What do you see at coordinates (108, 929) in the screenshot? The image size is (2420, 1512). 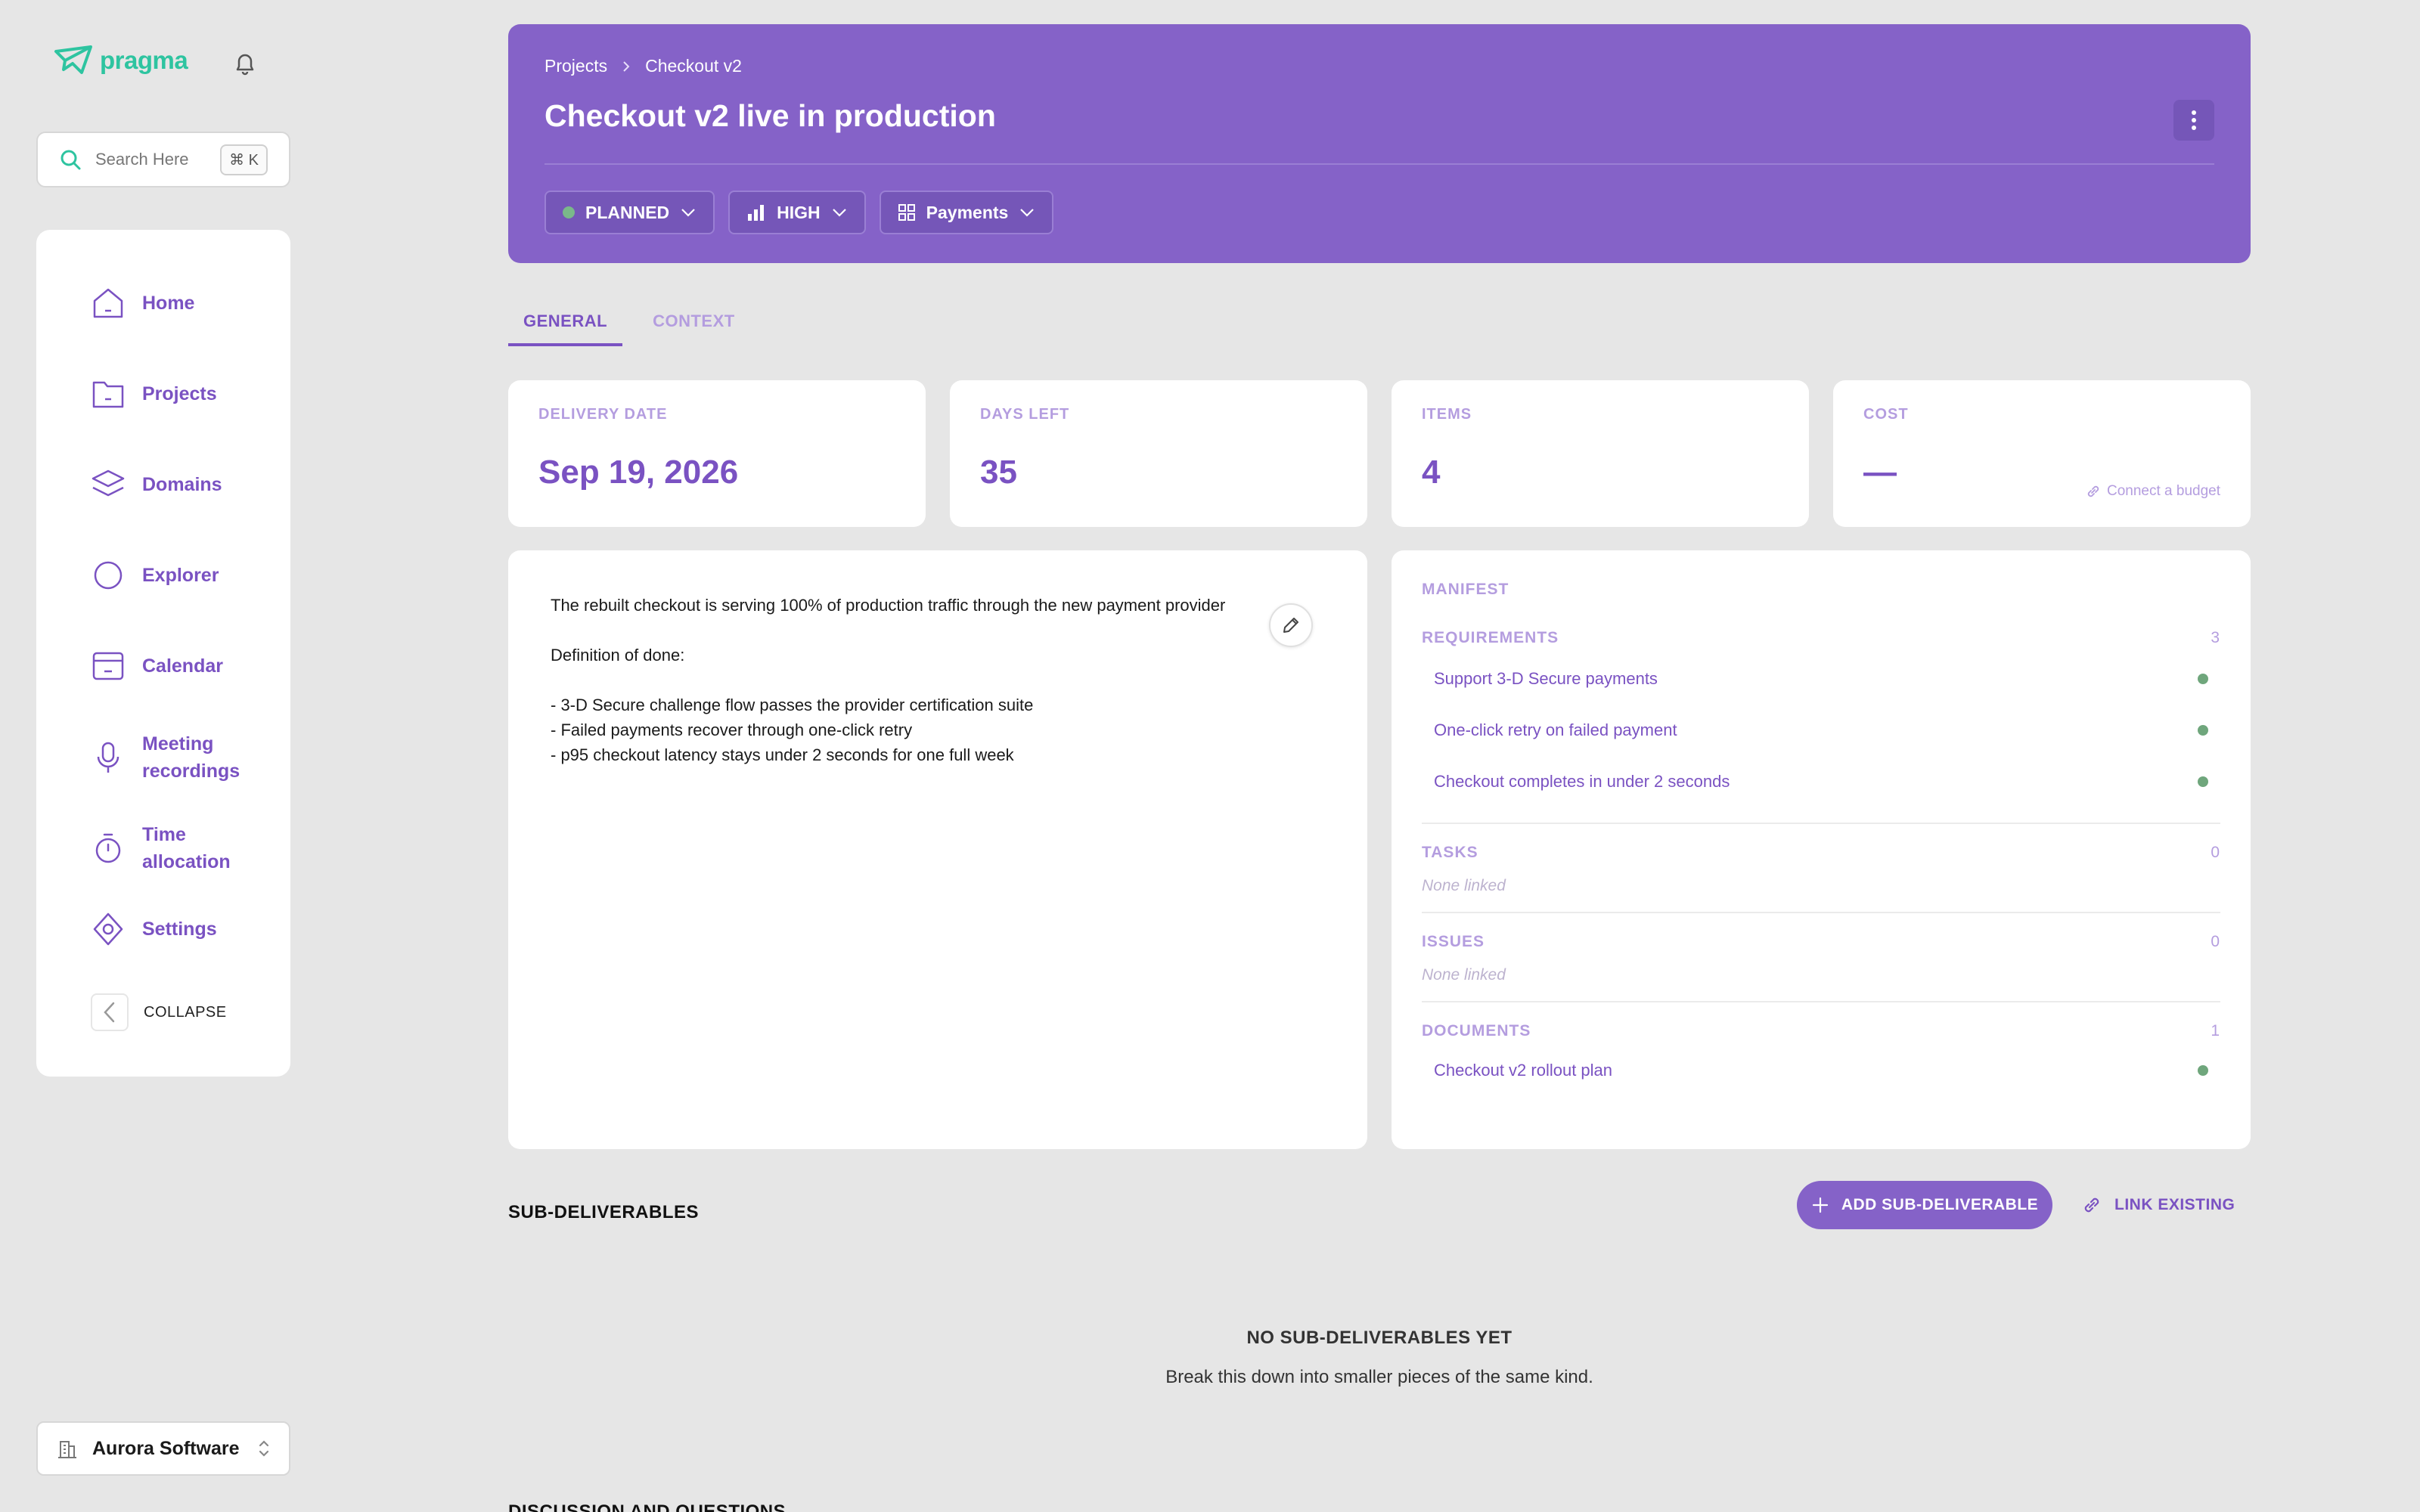 I see `settings-icon` at bounding box center [108, 929].